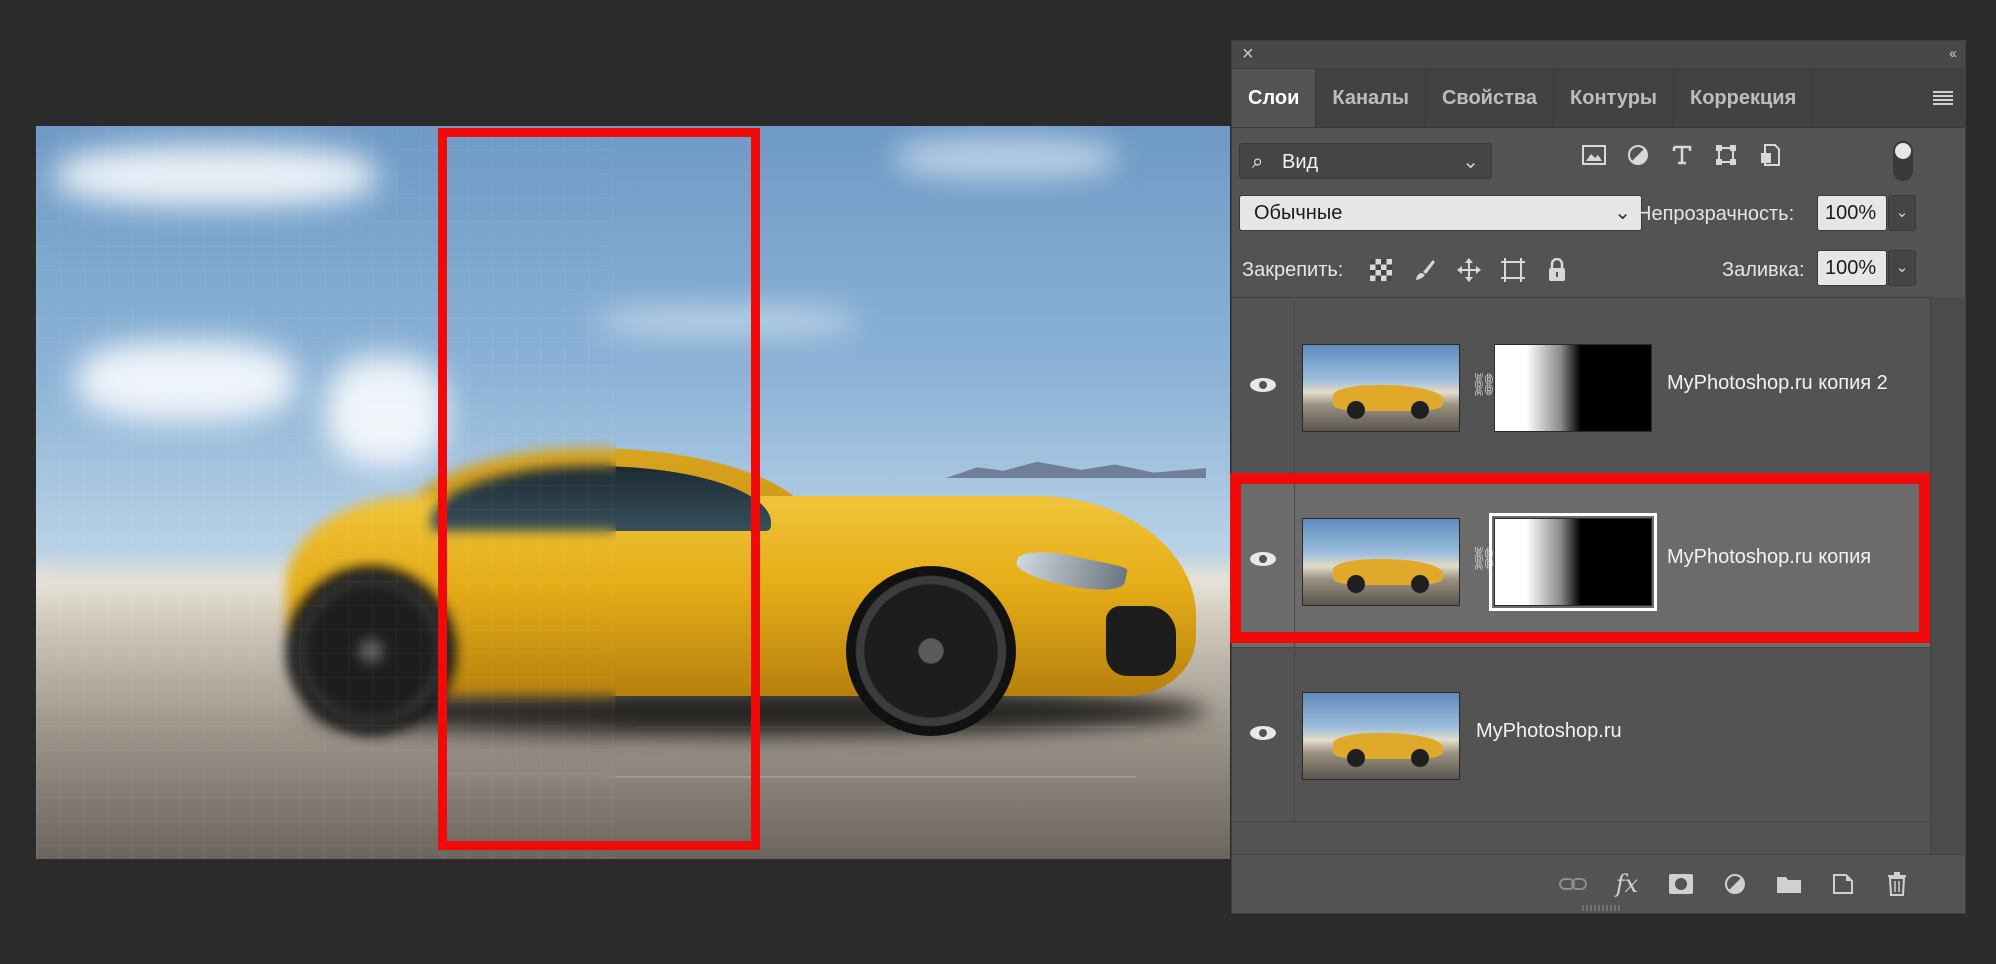 The image size is (1996, 964). What do you see at coordinates (1953, 53) in the screenshot?
I see `collapse-icon: ‹‹` at bounding box center [1953, 53].